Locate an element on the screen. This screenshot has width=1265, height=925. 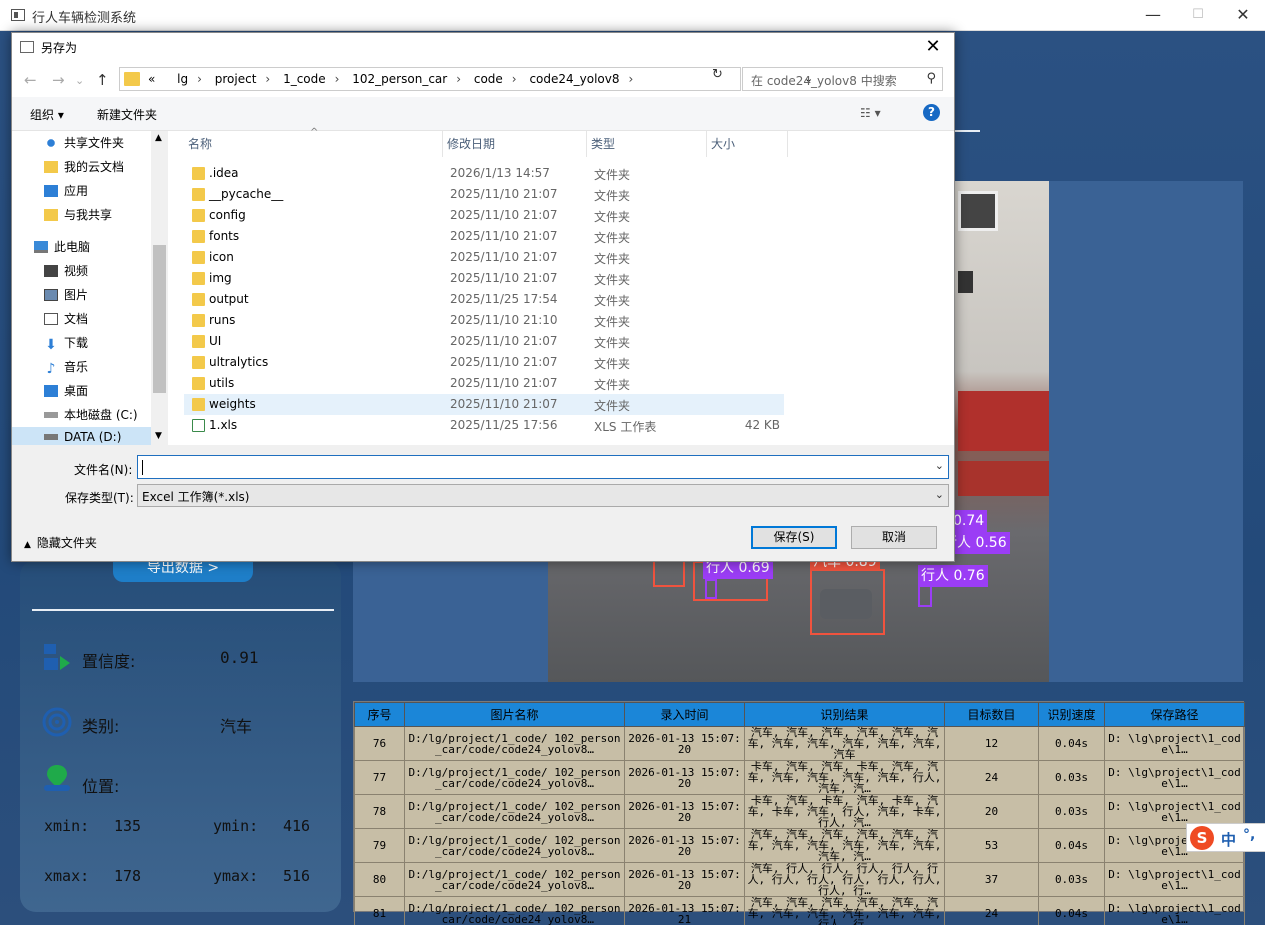
ime-language-indicator: 中 is located at coordinates (1228, 839).